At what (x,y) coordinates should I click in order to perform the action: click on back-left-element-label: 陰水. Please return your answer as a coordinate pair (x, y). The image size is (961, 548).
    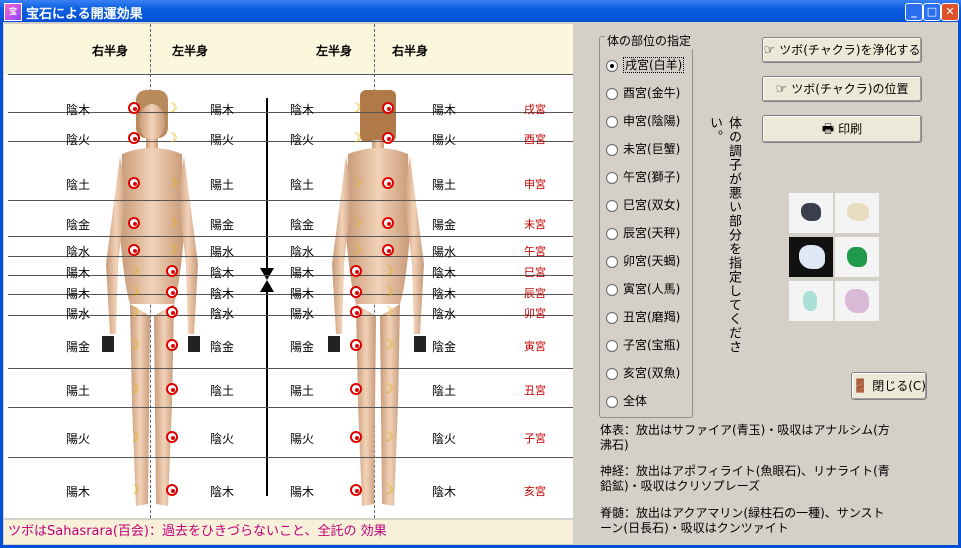
    Looking at the image, I should click on (302, 252).